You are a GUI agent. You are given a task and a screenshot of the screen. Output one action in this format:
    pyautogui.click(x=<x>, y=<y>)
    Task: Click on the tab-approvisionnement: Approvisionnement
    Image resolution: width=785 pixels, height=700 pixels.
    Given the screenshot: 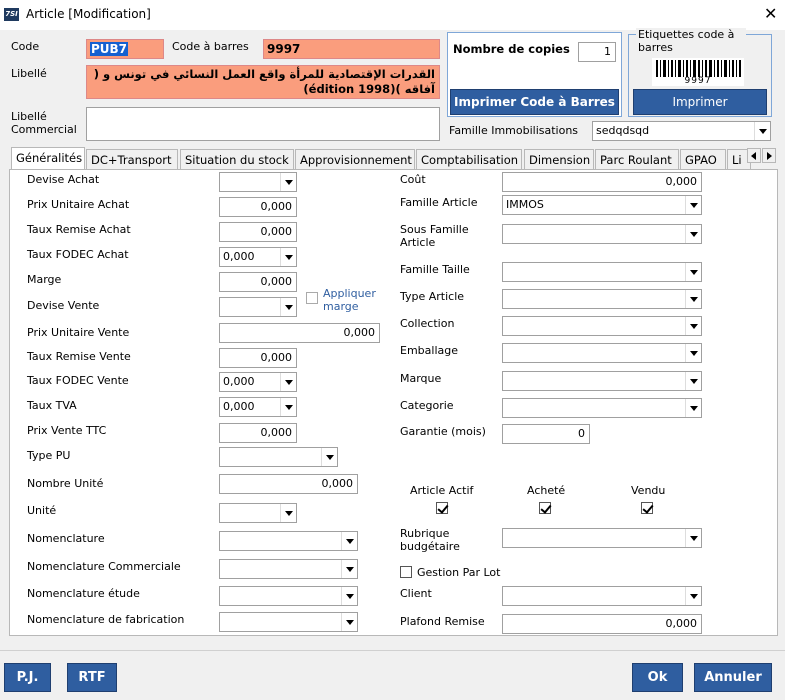 What is the action you would take?
    pyautogui.click(x=355, y=159)
    